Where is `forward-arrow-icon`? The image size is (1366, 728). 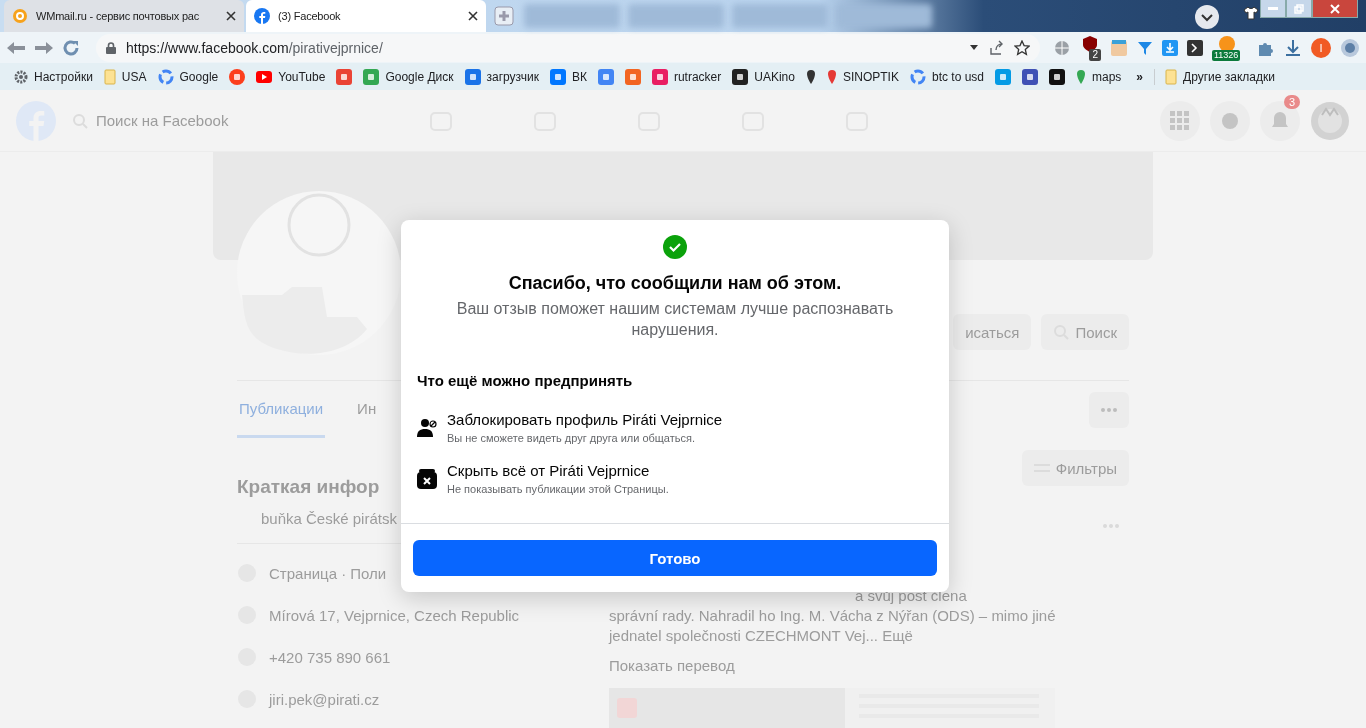
forward-arrow-icon is located at coordinates (44, 47).